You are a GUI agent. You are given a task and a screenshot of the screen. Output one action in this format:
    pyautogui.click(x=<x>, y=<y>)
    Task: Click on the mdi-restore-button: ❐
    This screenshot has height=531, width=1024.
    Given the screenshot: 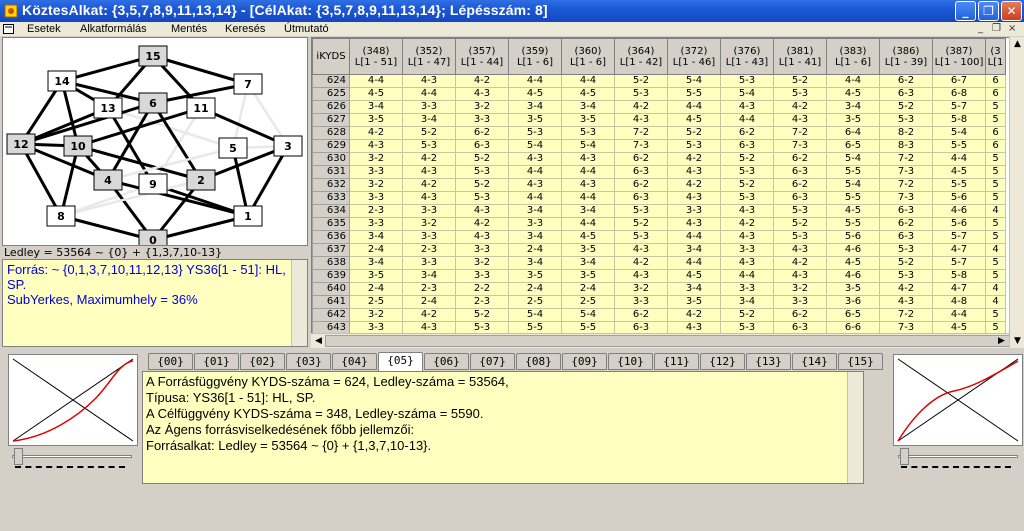 What is the action you would take?
    pyautogui.click(x=996, y=28)
    